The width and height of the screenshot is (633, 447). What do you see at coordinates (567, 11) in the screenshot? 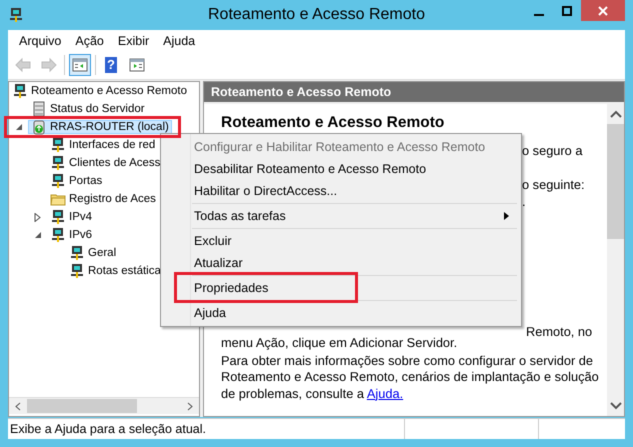
I see `maximize-icon` at bounding box center [567, 11].